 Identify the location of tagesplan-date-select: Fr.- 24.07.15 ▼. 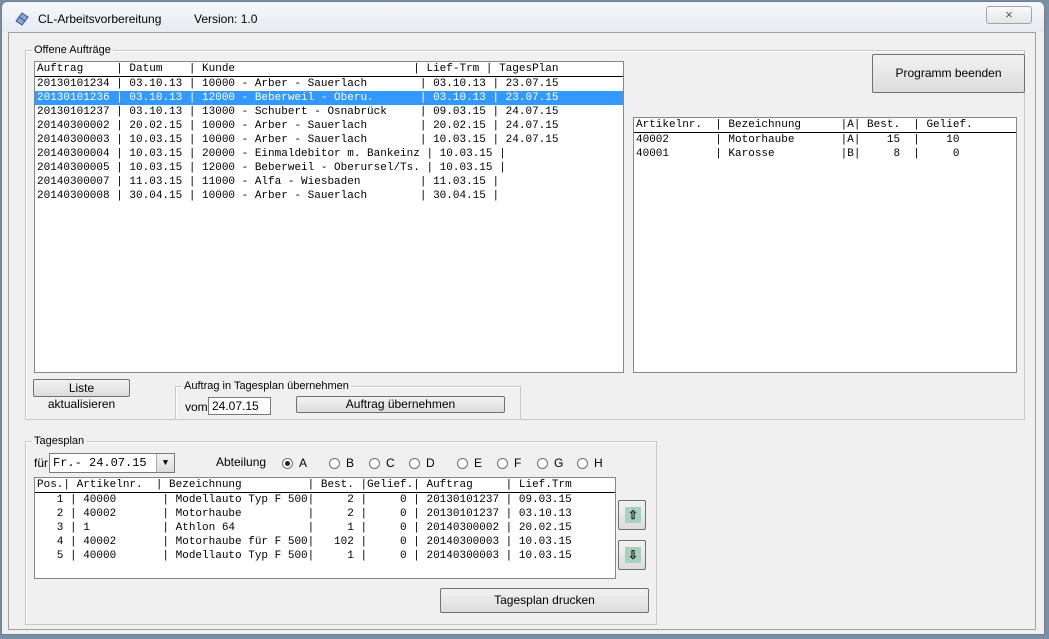
(112, 463).